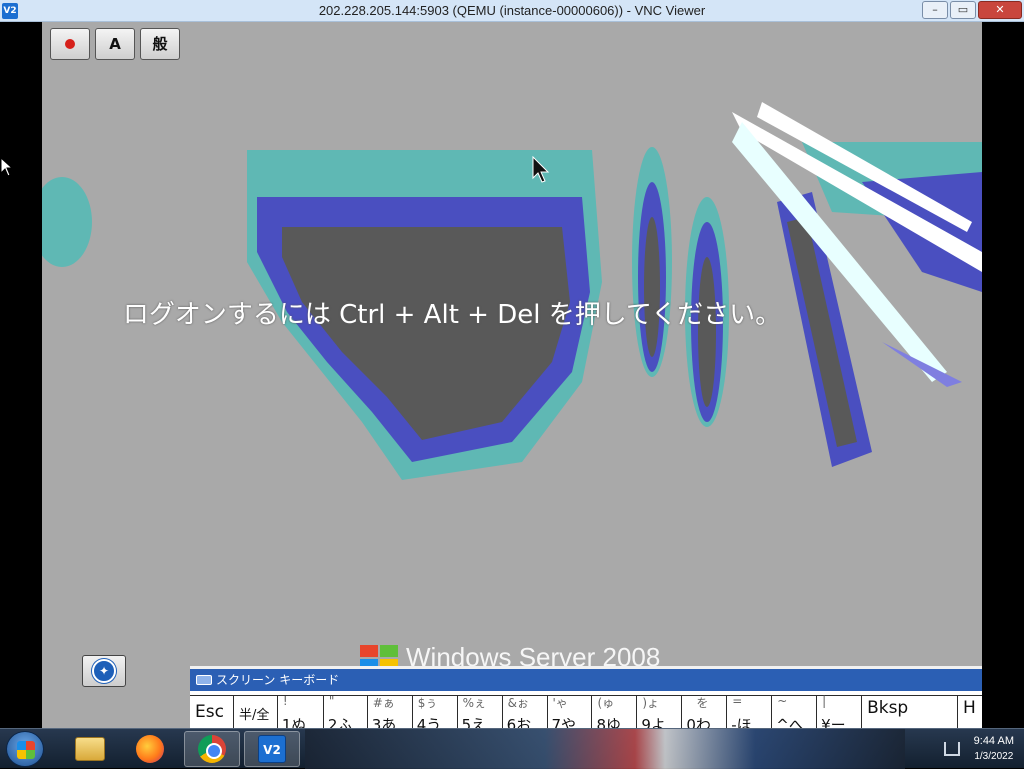 The height and width of the screenshot is (769, 1024). I want to click on firefox-icon, so click(150, 749).